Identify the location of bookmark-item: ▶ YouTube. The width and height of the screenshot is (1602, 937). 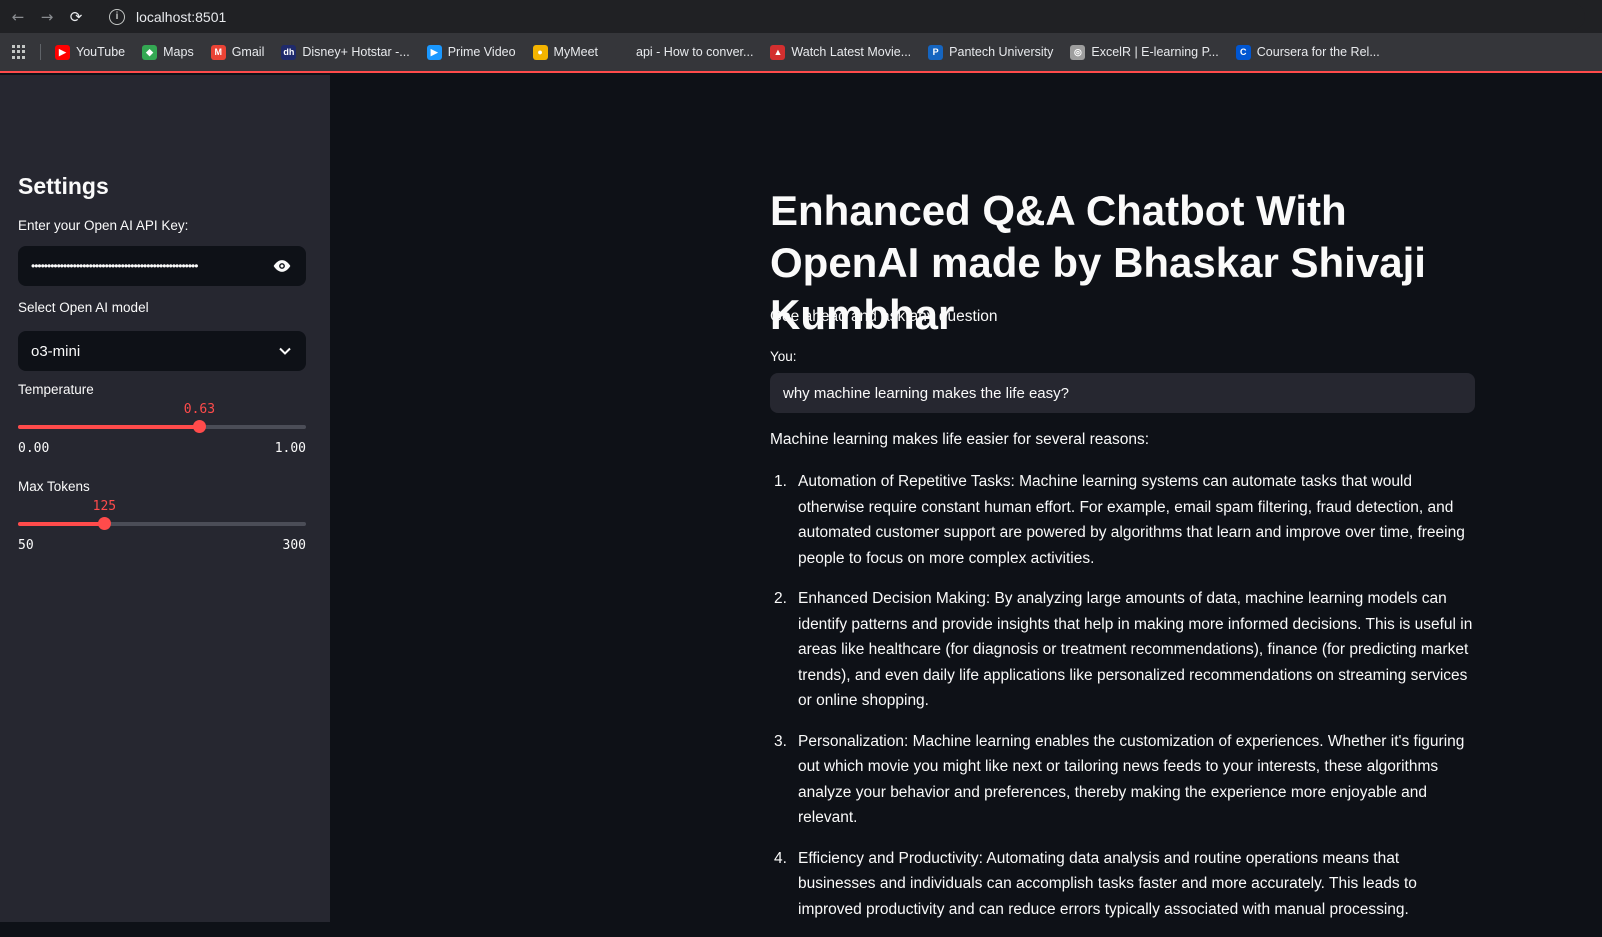
(90, 52).